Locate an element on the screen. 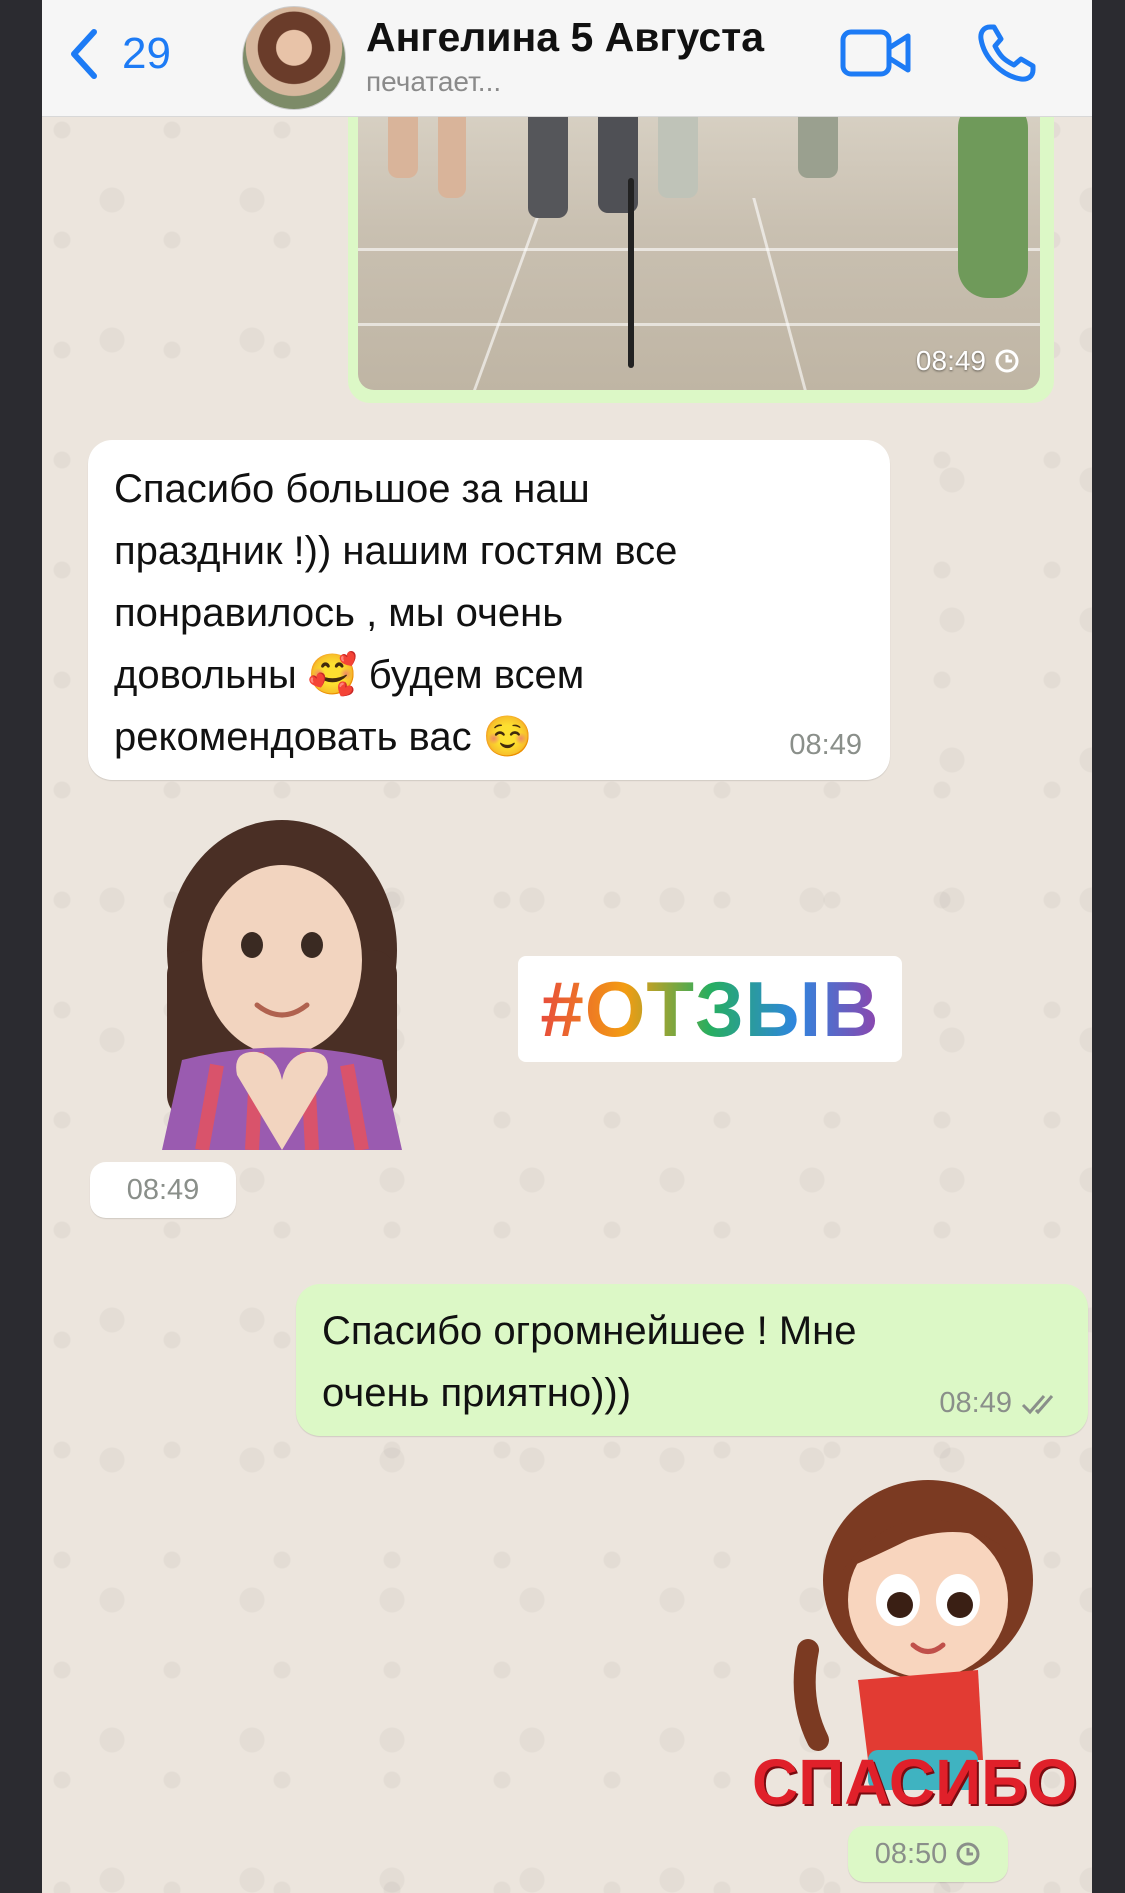  media-message: 08:49 is located at coordinates (701, 245).